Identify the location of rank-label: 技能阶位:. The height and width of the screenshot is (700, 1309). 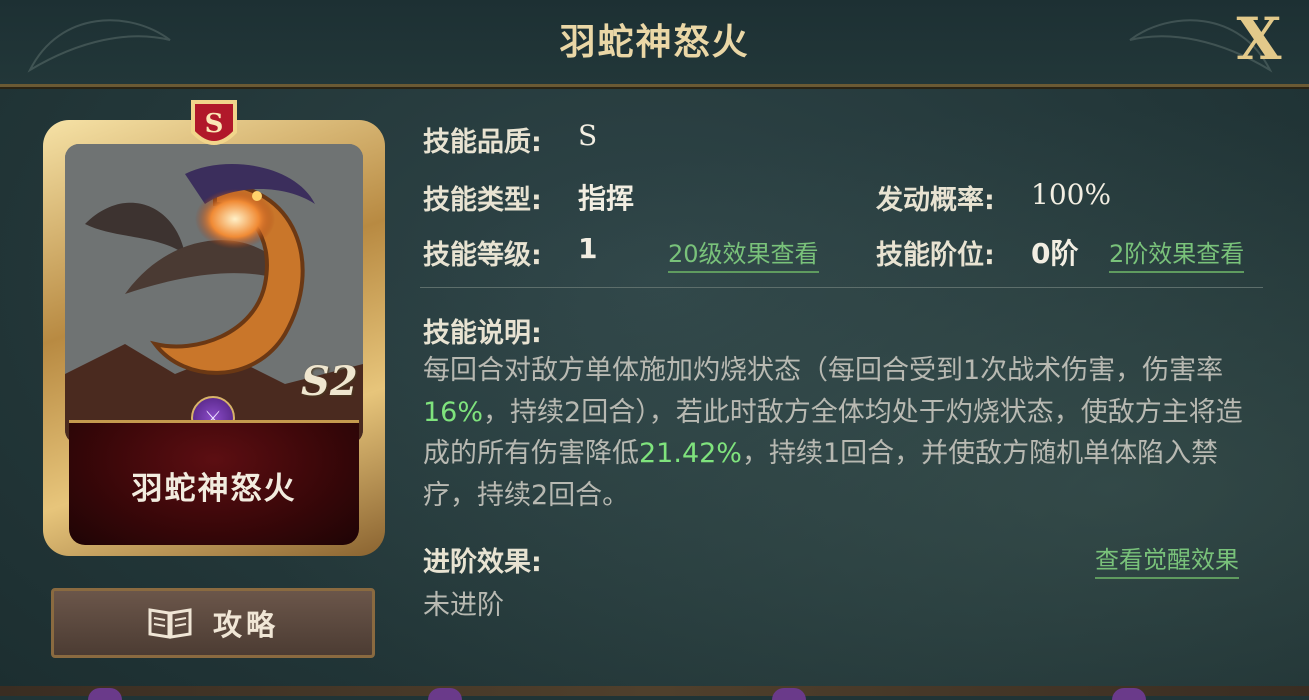
(935, 255).